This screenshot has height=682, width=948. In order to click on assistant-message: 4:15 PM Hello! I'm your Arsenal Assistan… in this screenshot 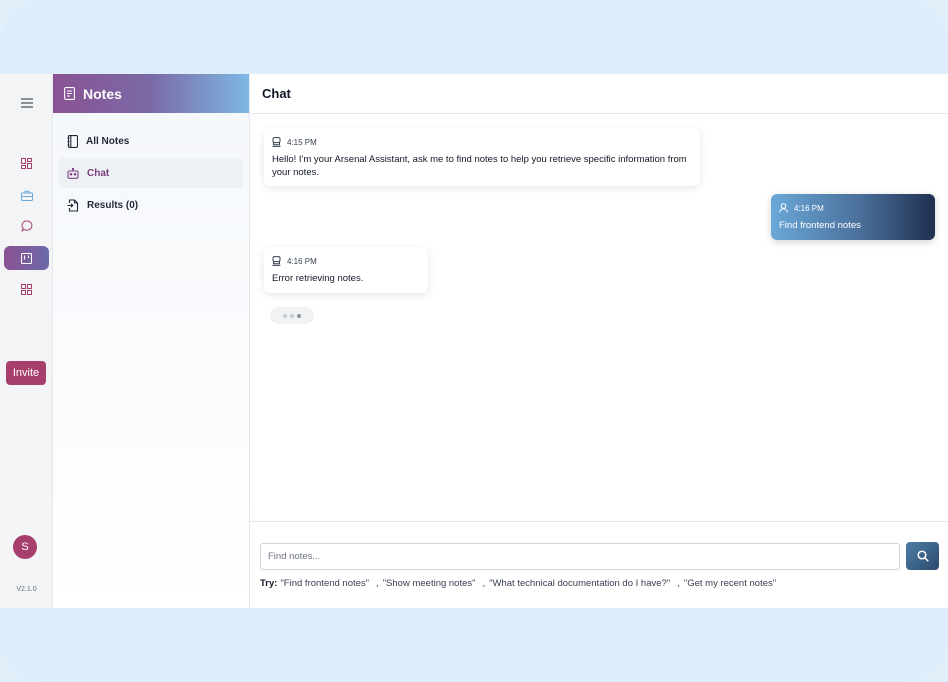, I will do `click(482, 157)`.